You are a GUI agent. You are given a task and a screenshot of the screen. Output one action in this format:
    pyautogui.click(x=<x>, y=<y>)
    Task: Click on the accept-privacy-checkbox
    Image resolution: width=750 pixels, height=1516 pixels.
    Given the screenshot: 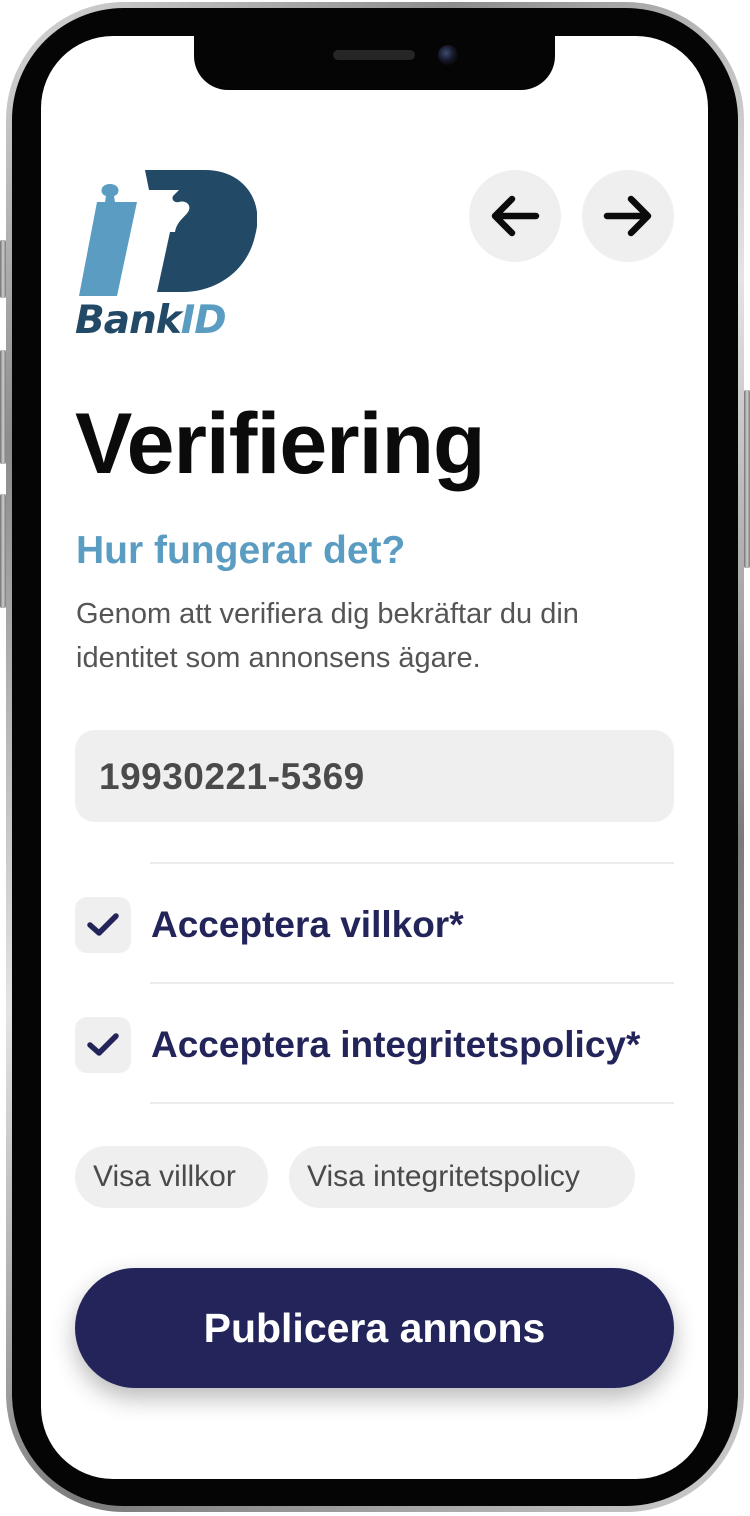 What is the action you would take?
    pyautogui.click(x=103, y=1045)
    